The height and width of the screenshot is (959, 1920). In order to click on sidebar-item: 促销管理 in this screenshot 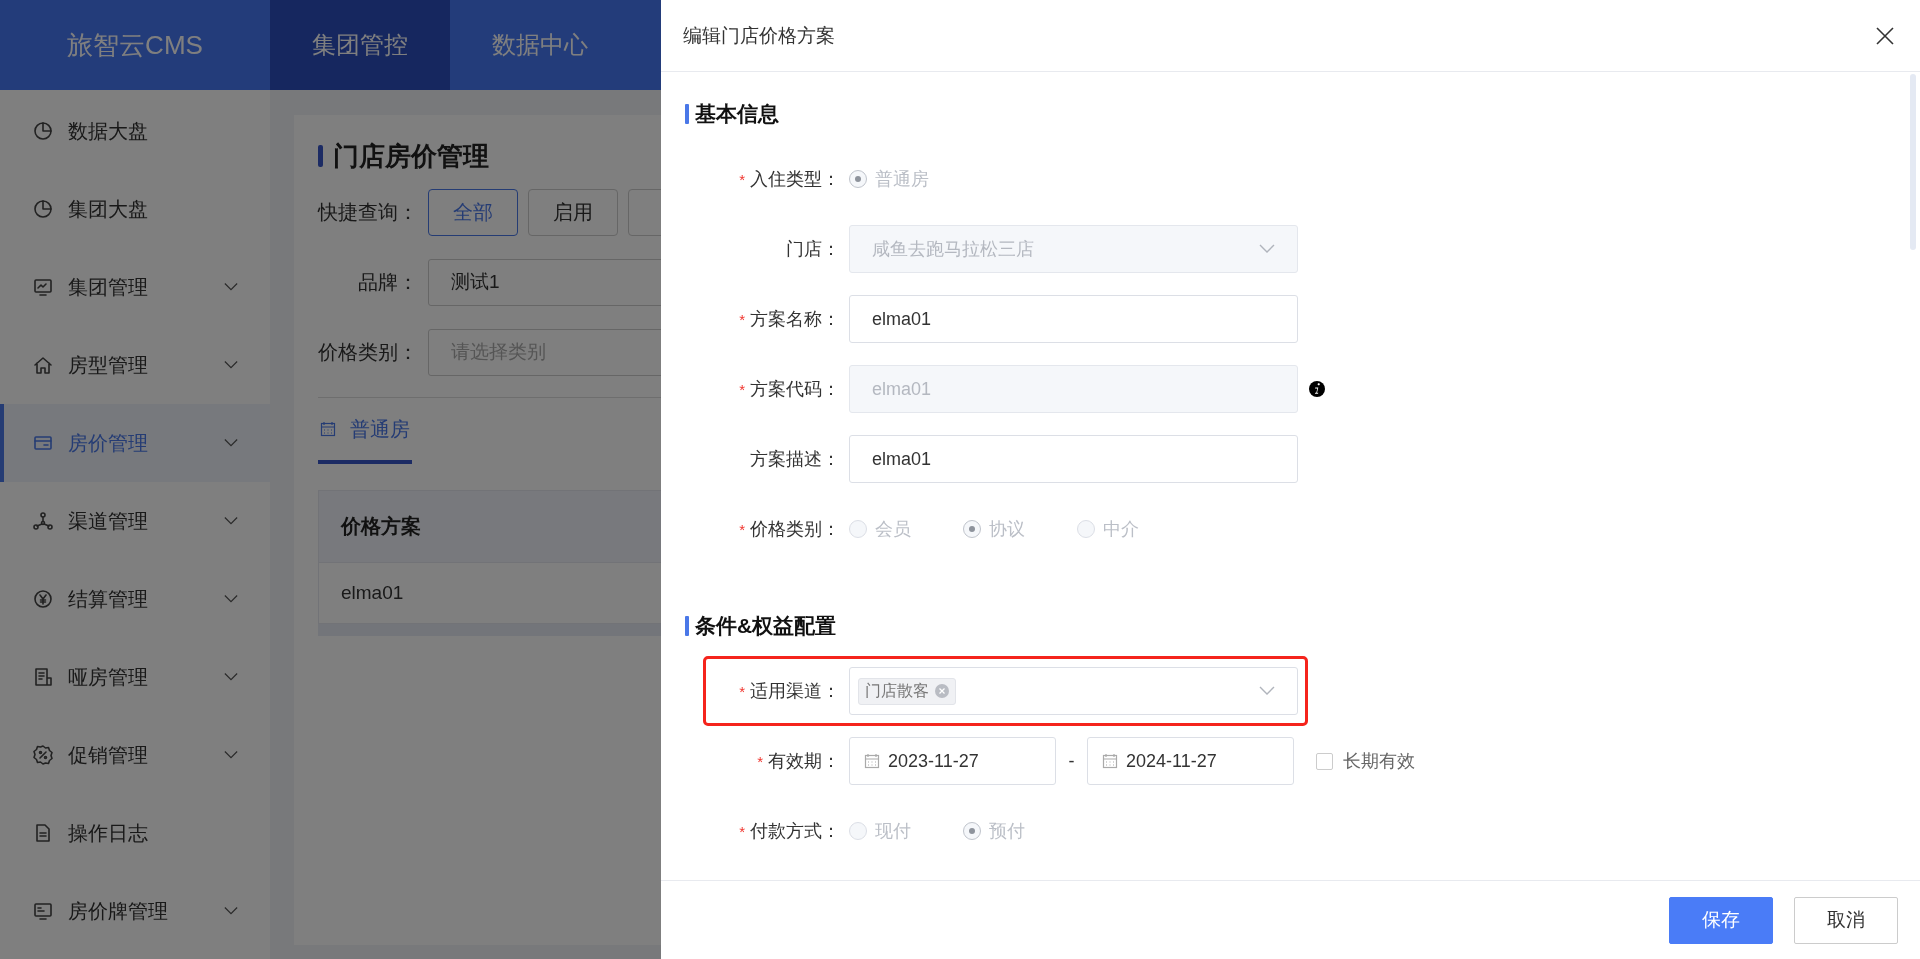, I will do `click(135, 755)`.